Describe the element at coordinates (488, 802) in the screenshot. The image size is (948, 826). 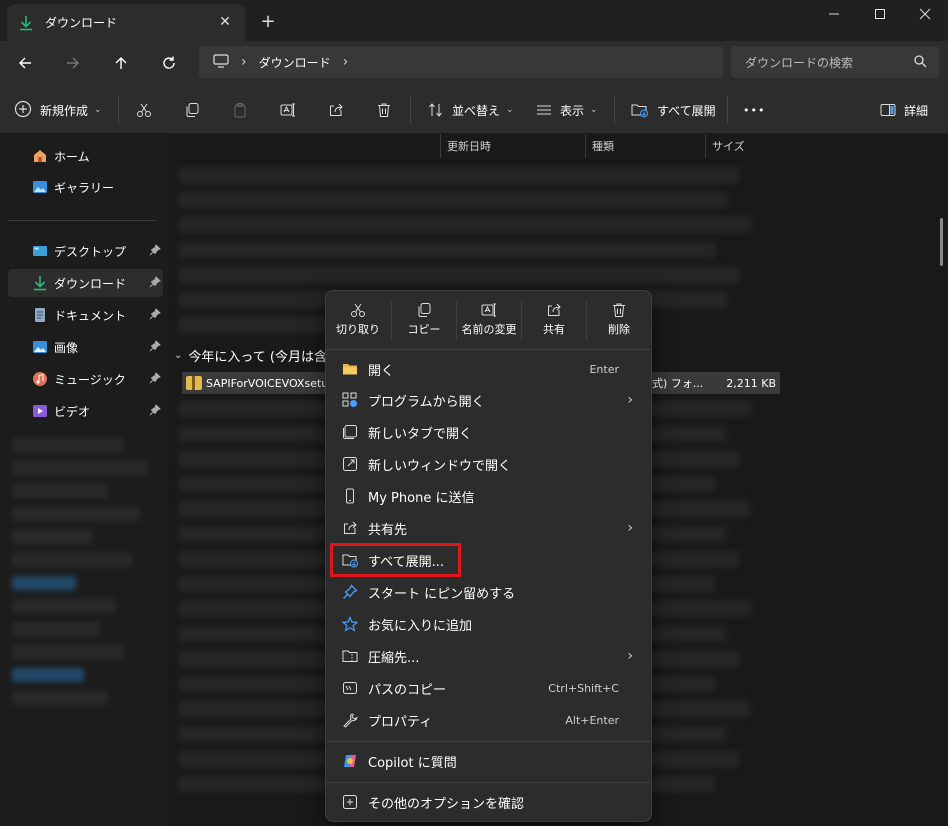
I see `menu-item-show-more-options: その他のオプションを確認` at that location.